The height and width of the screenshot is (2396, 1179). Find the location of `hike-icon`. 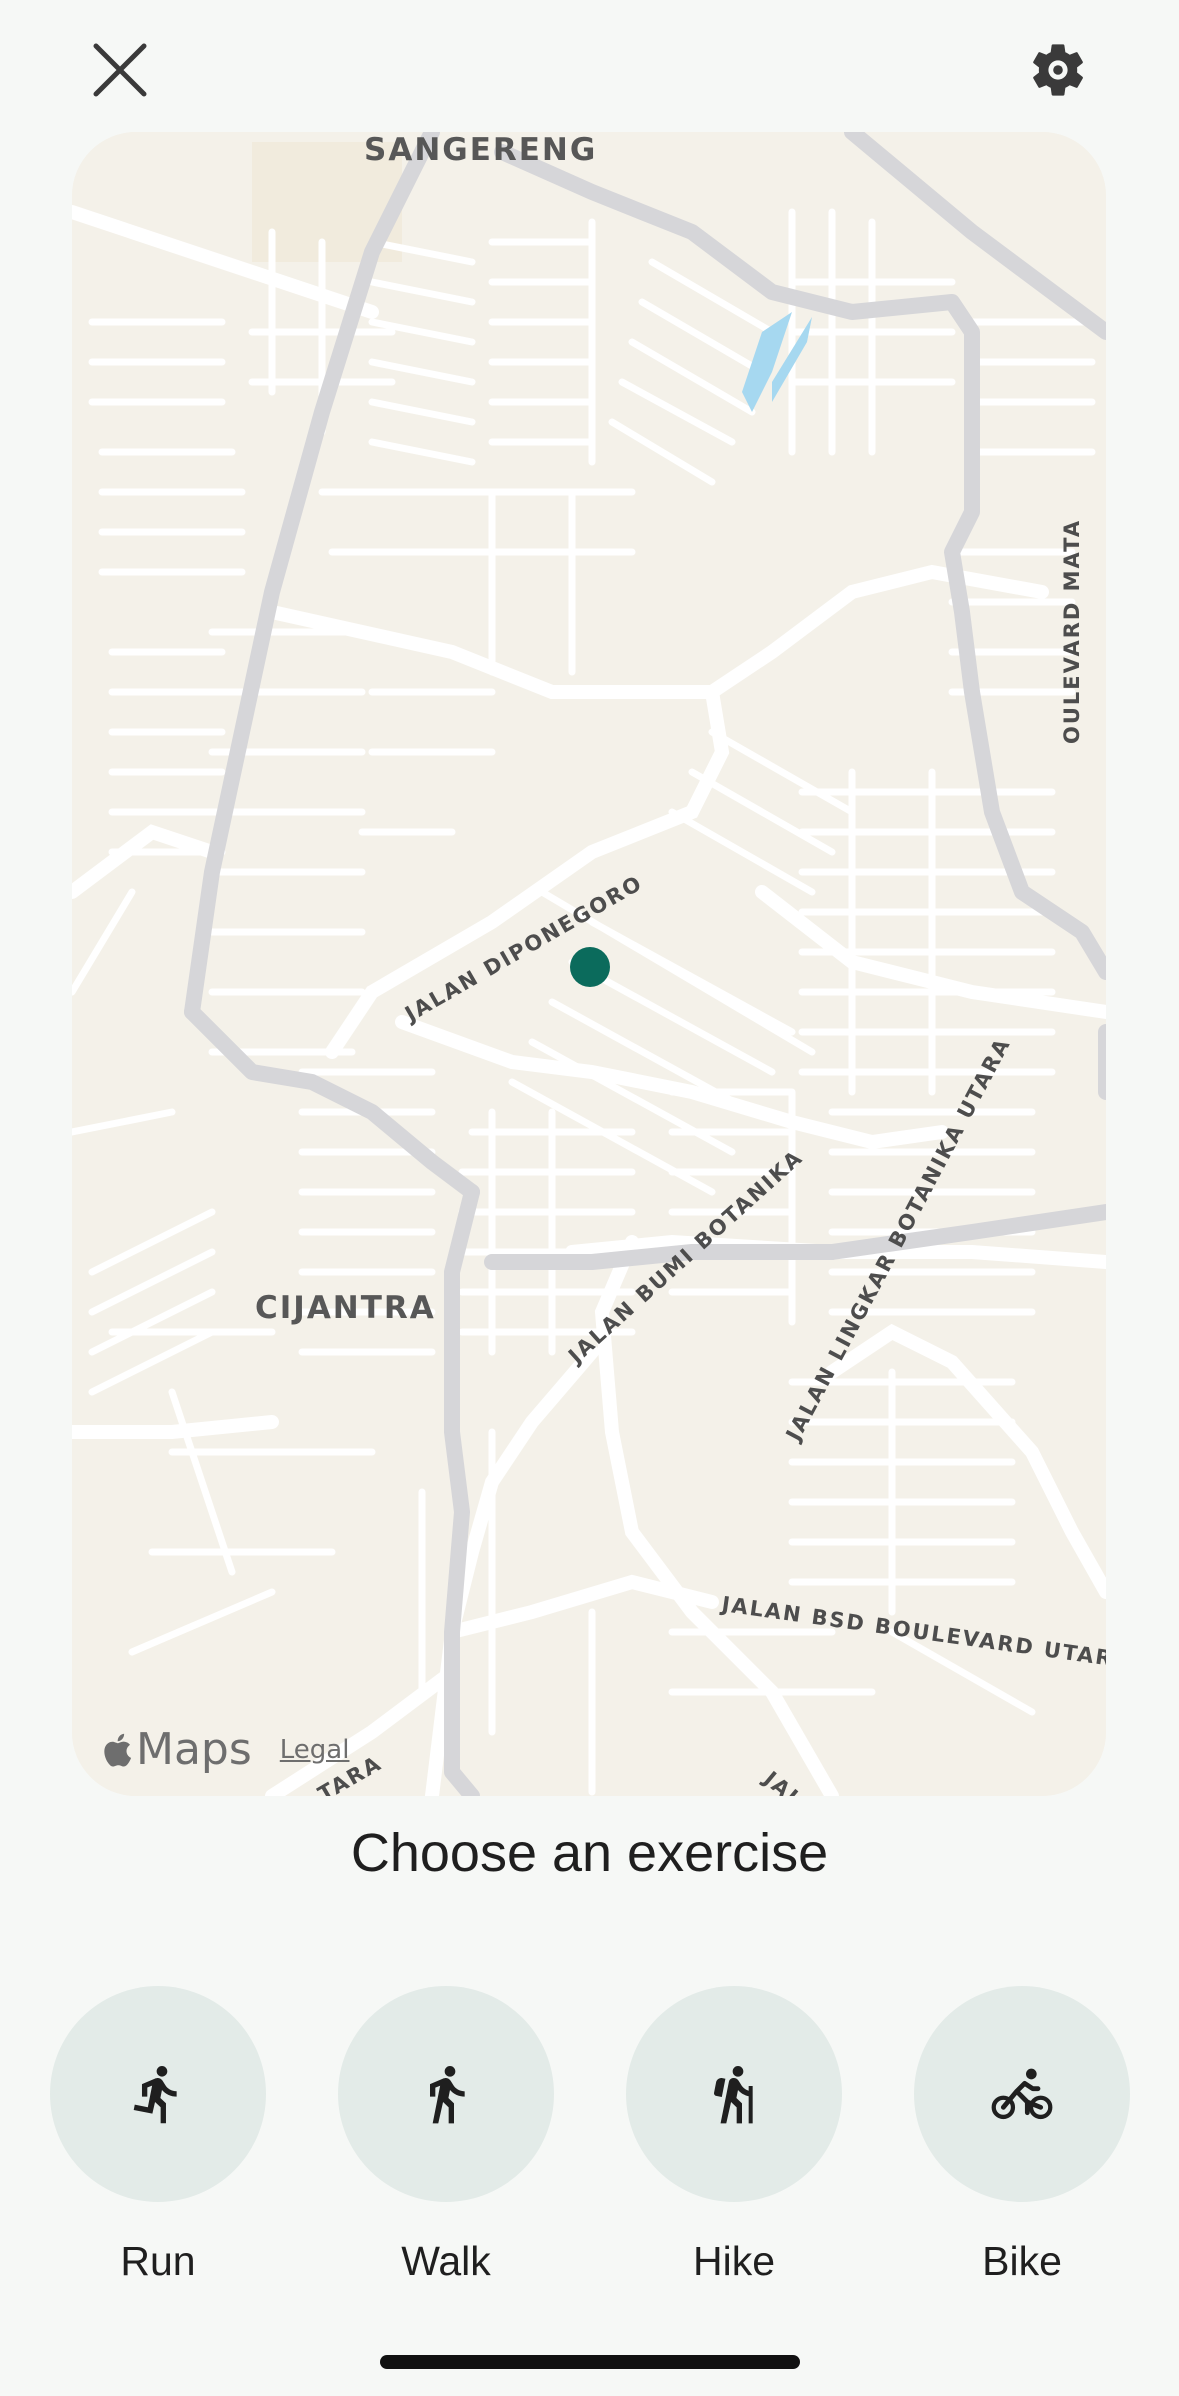

hike-icon is located at coordinates (733, 2095).